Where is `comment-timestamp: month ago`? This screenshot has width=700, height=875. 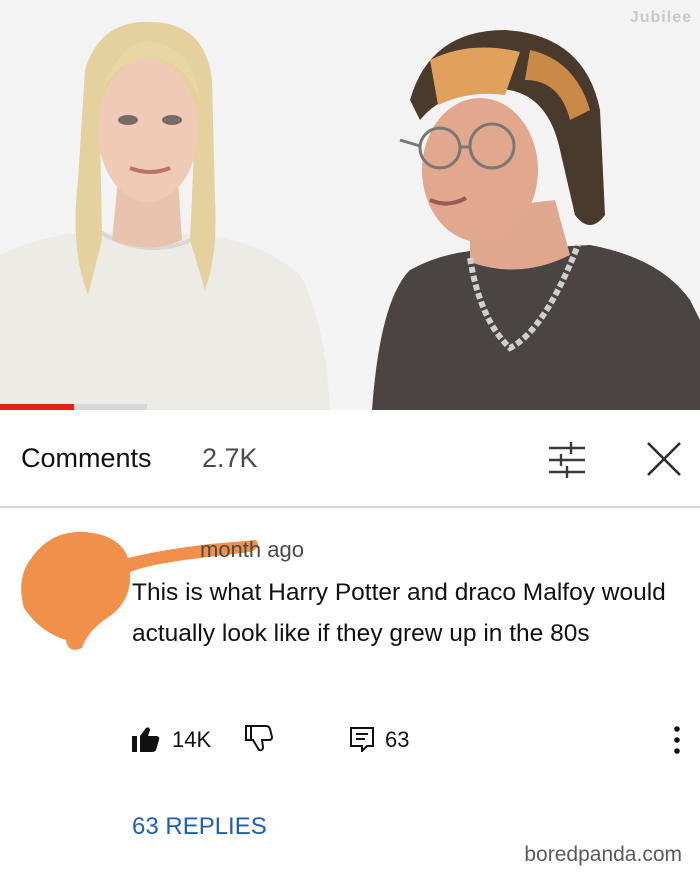 comment-timestamp: month ago is located at coordinates (252, 549).